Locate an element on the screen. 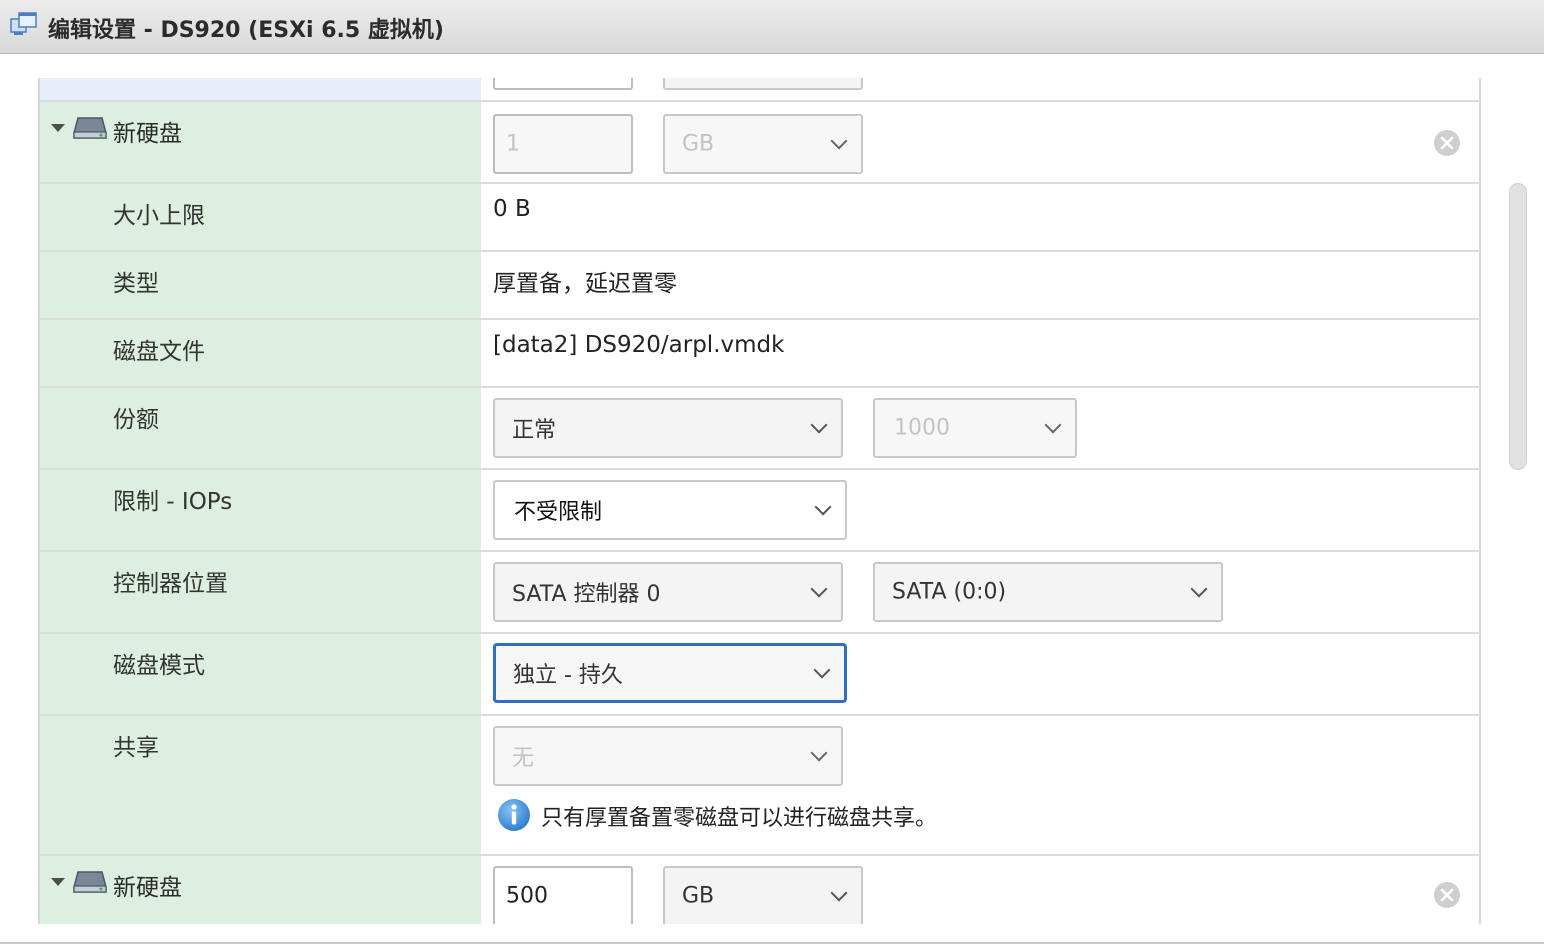  limit-iops-select: 不受限制 is located at coordinates (670, 510).